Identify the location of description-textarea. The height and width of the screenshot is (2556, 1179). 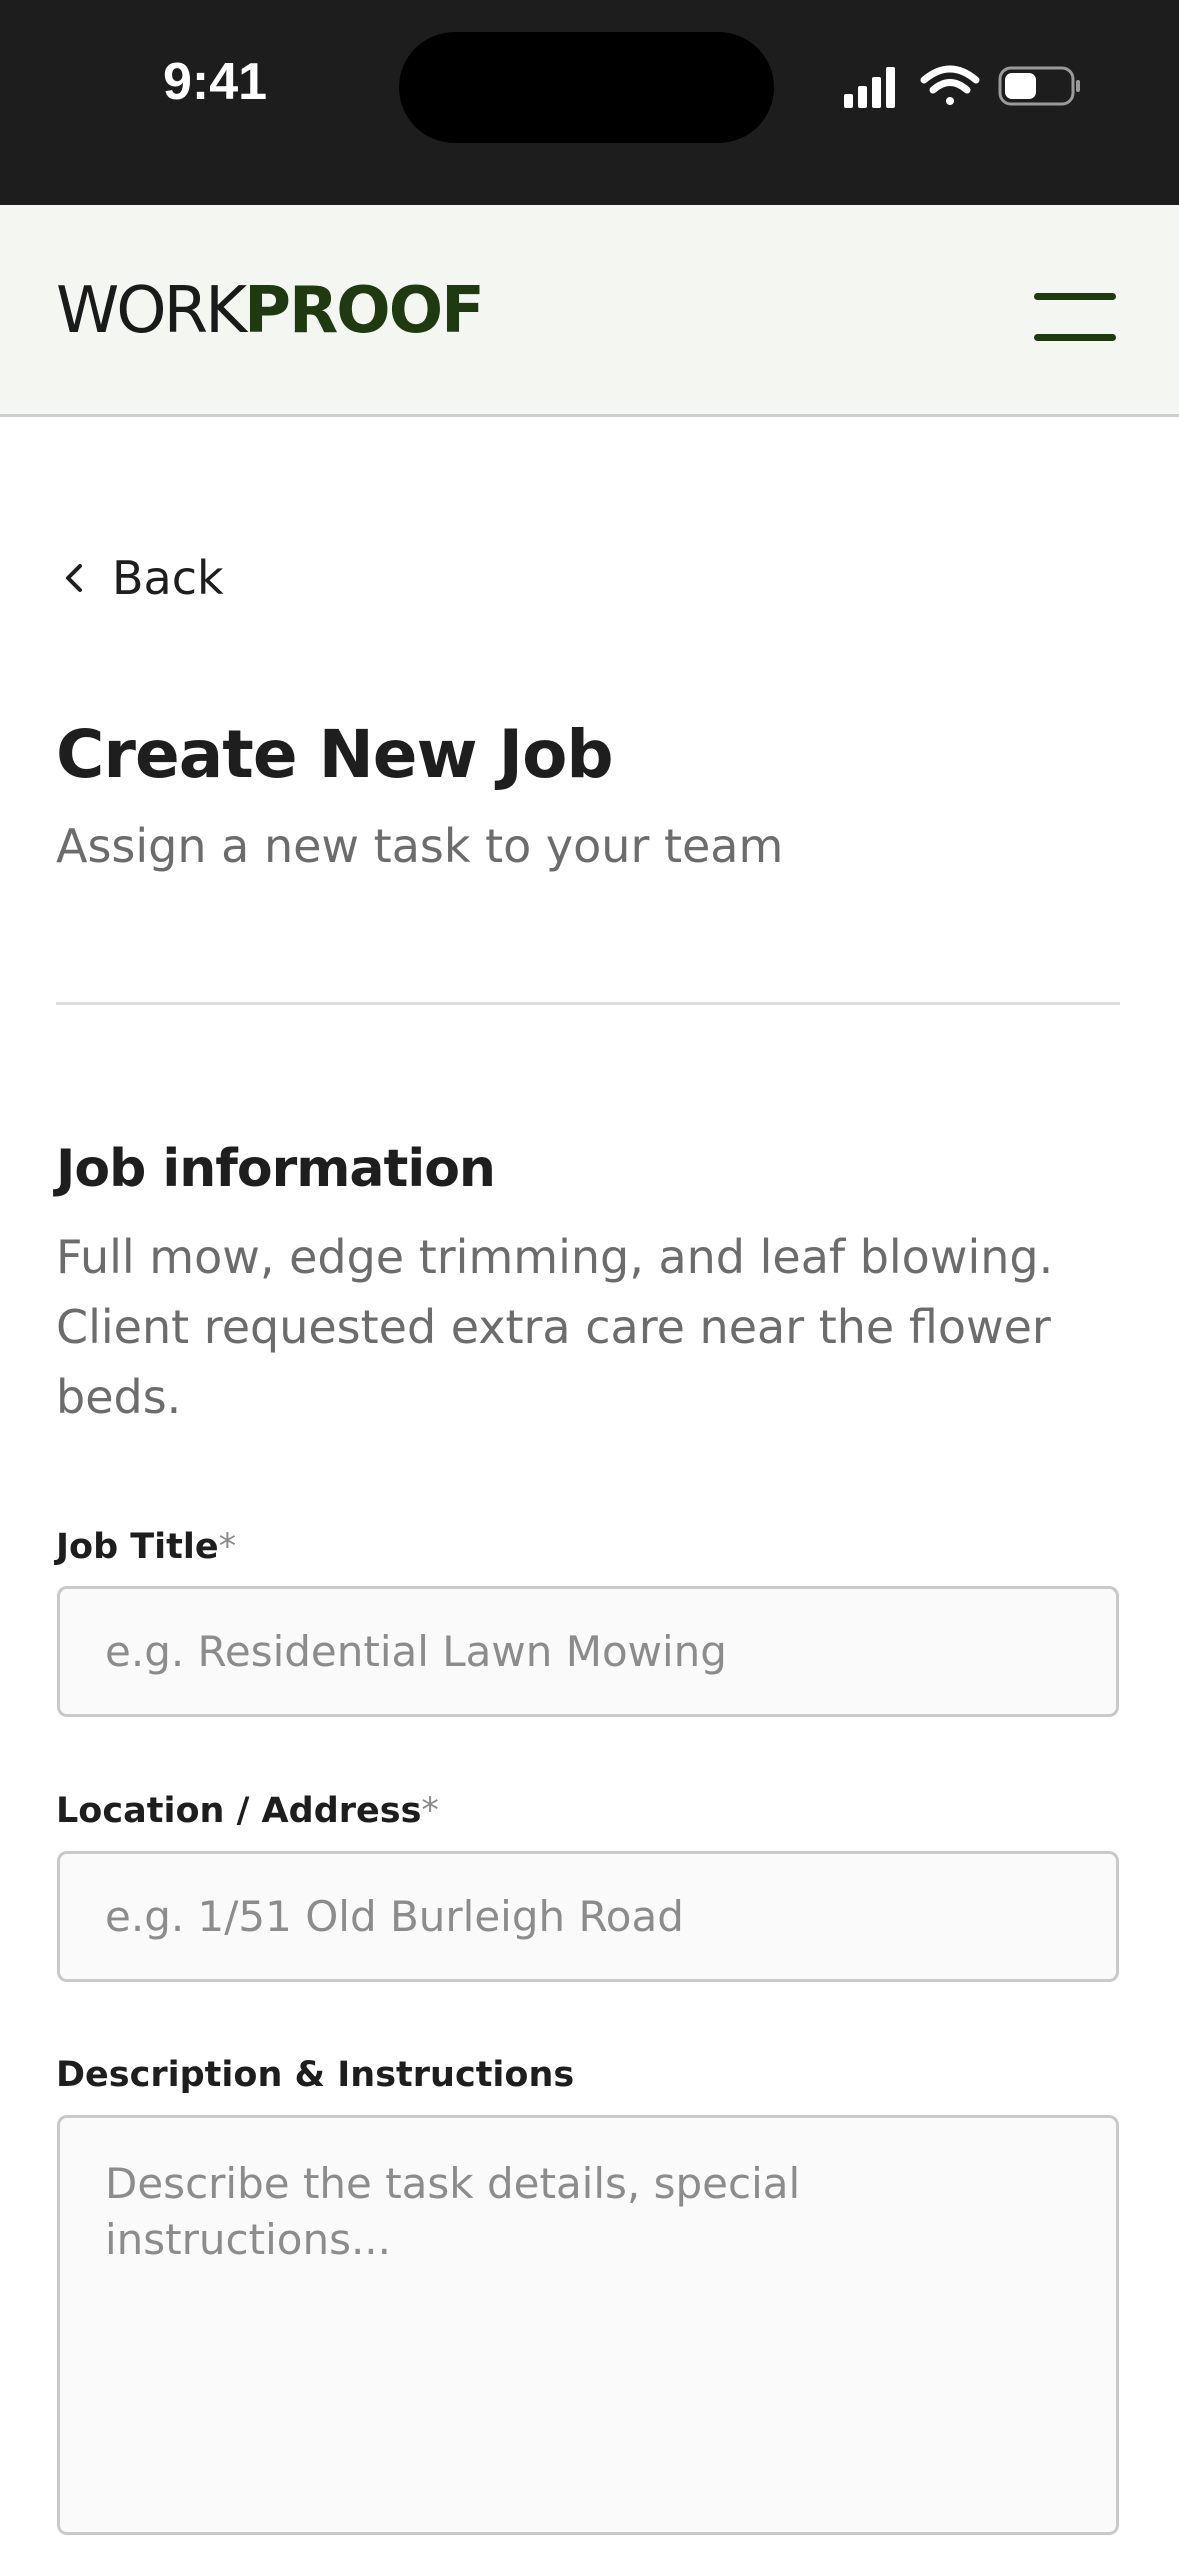
(588, 2325).